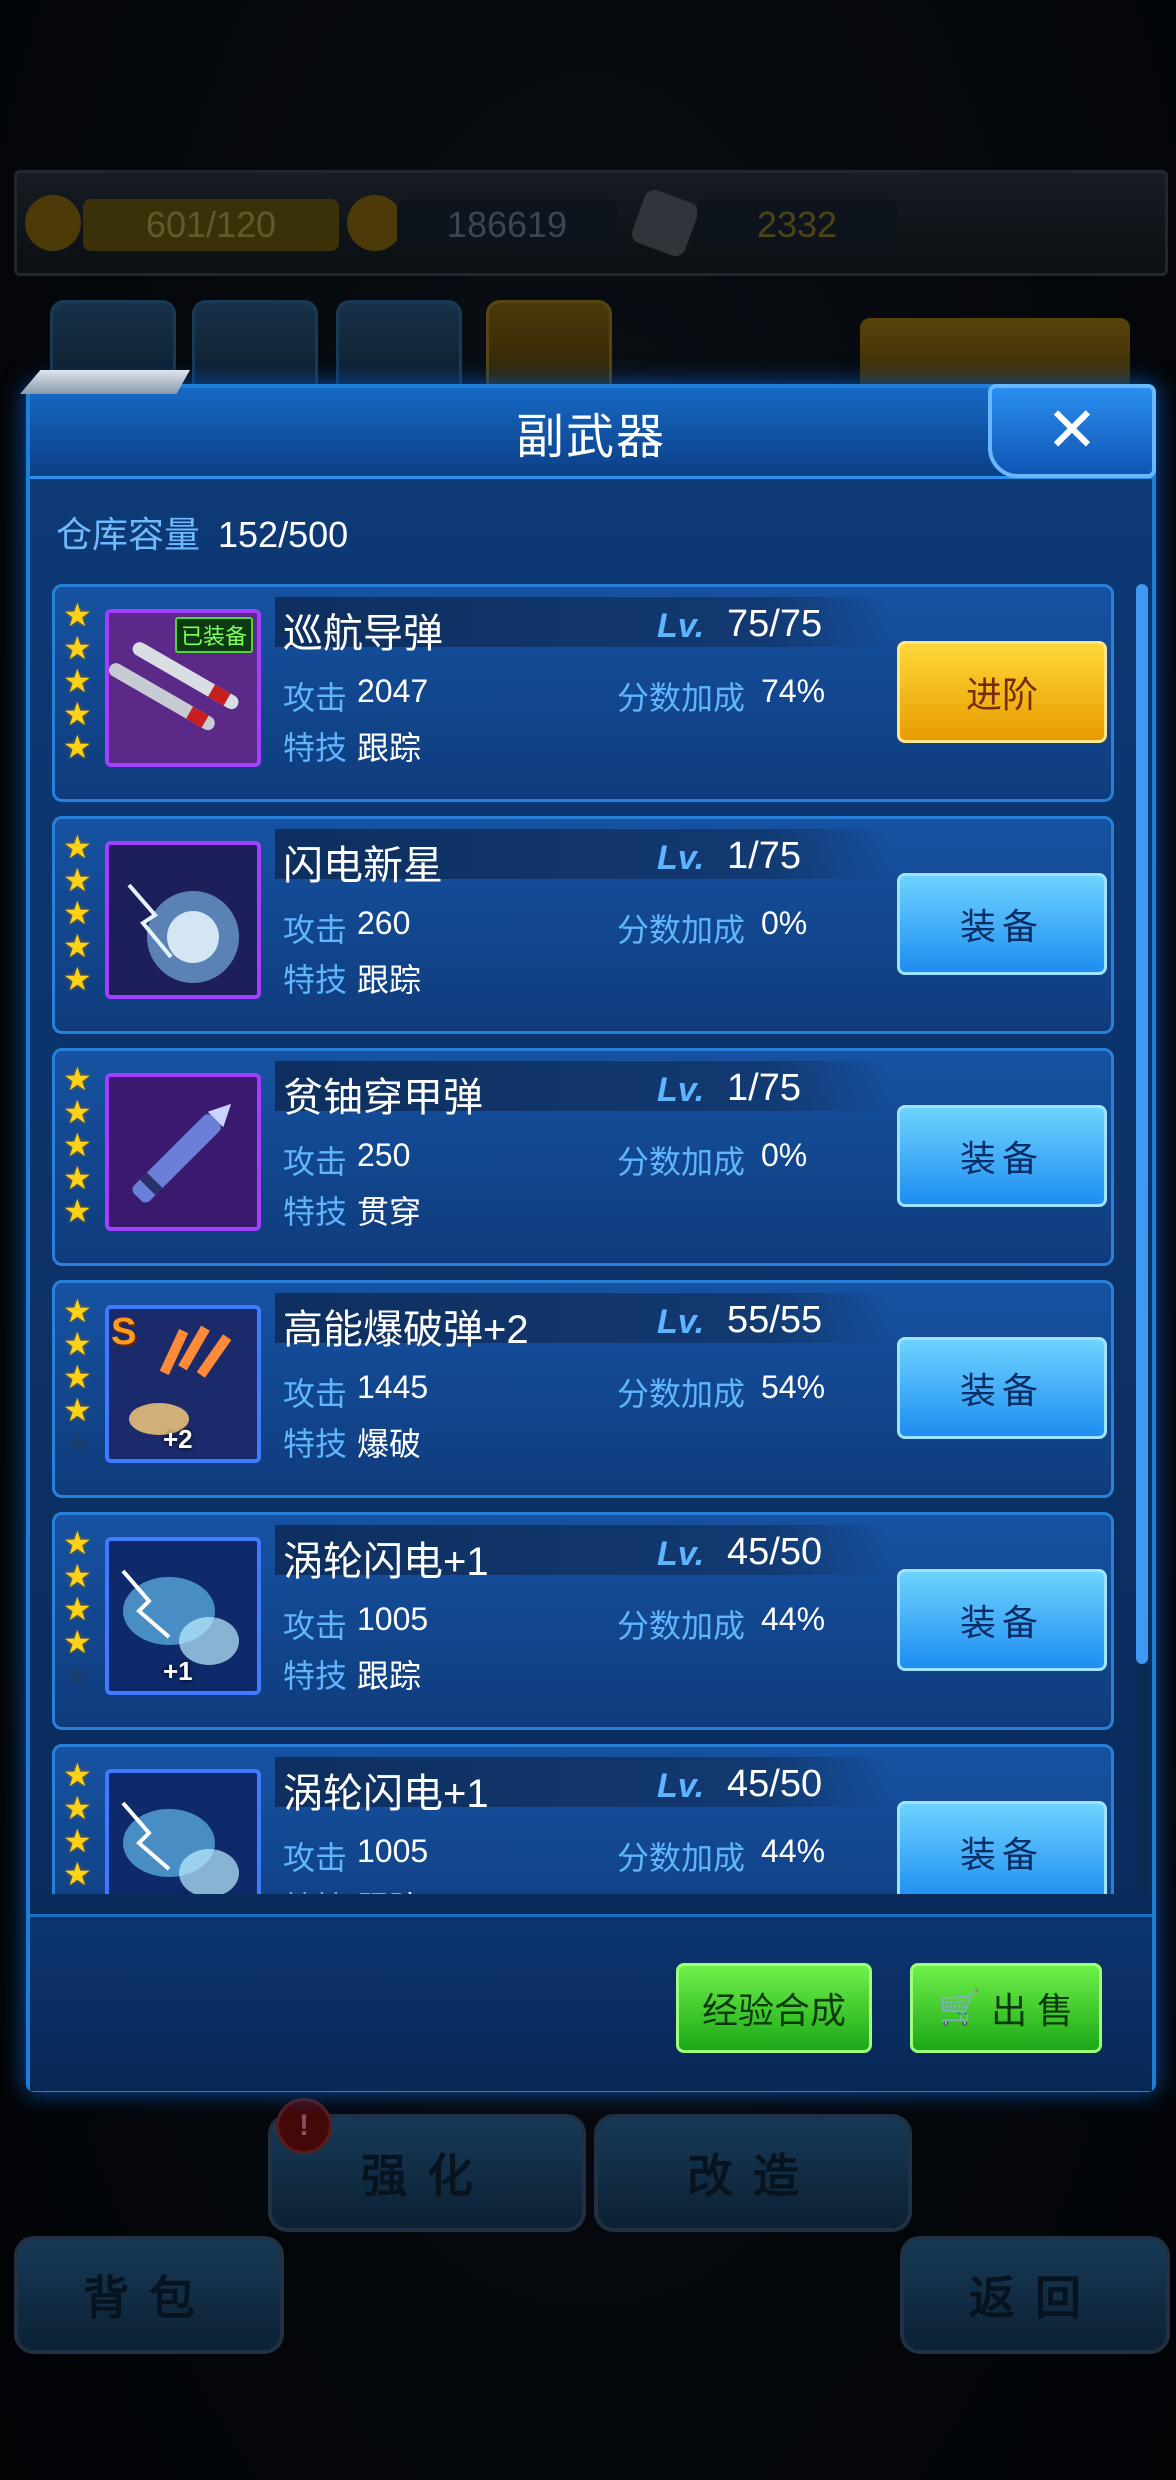  What do you see at coordinates (389, 1444) in the screenshot?
I see `skill-value: 爆破` at bounding box center [389, 1444].